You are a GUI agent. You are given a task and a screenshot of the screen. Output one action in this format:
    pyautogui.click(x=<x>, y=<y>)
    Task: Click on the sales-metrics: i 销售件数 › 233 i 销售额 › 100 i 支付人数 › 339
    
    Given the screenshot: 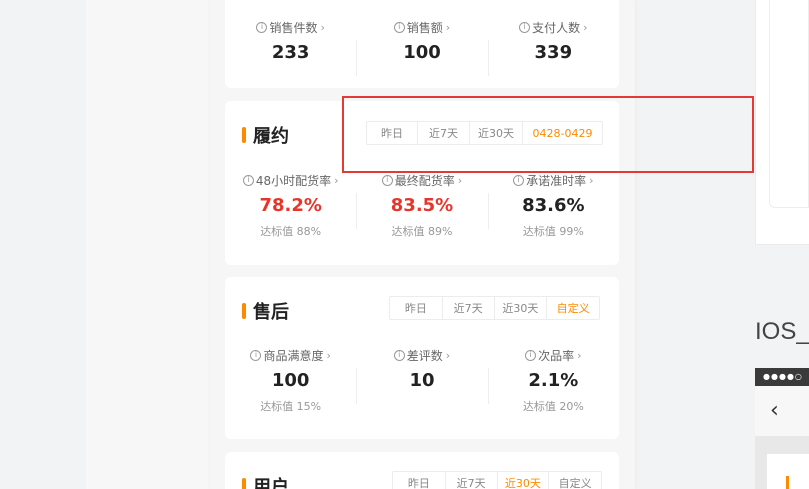 What is the action you would take?
    pyautogui.click(x=422, y=47)
    